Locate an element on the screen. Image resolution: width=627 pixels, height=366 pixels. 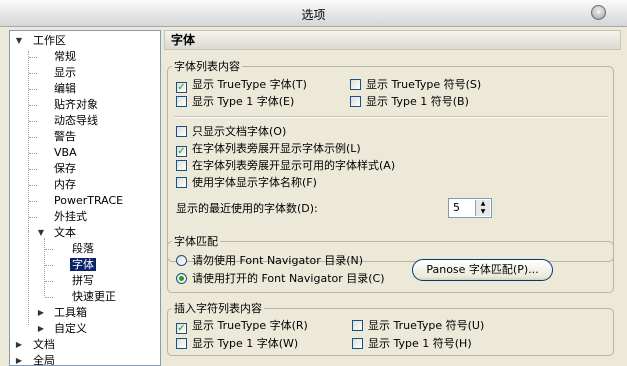
show-font-samples-checkbox: ✓ 在字体列表旁展开显示字体示例(L) is located at coordinates (268, 149).